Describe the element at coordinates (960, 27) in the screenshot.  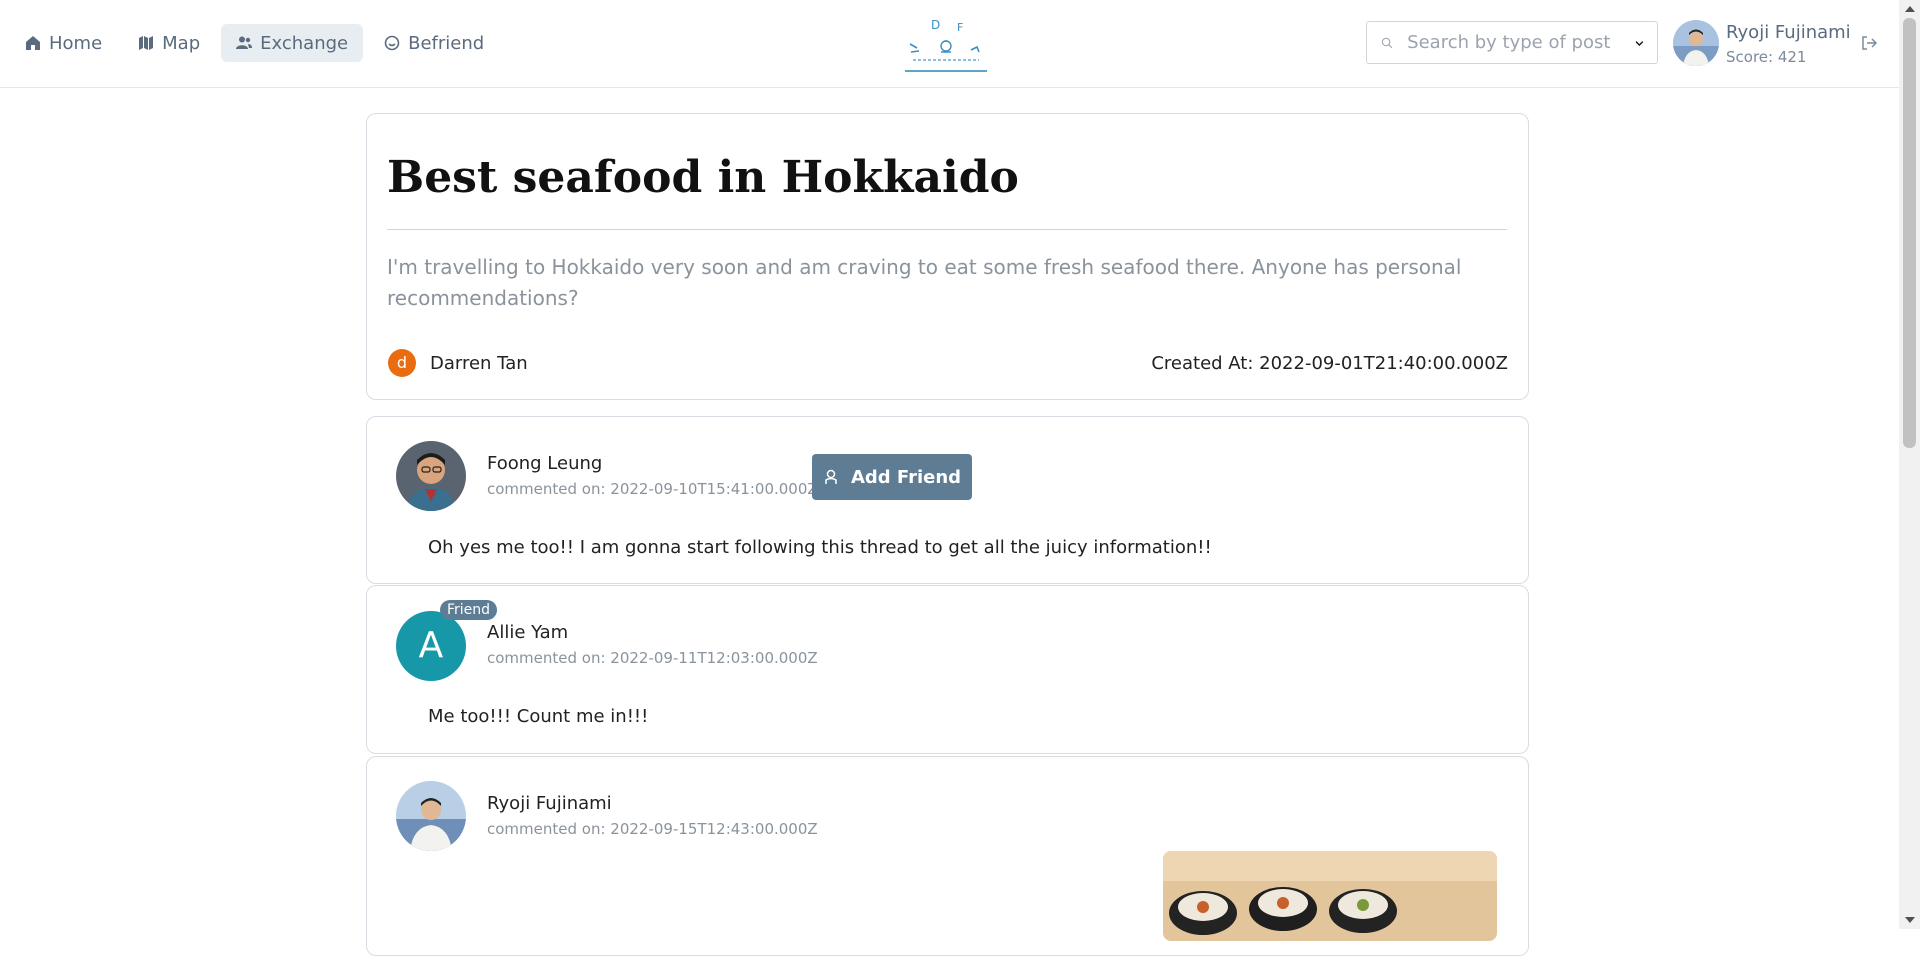
I see `svg-text: F` at that location.